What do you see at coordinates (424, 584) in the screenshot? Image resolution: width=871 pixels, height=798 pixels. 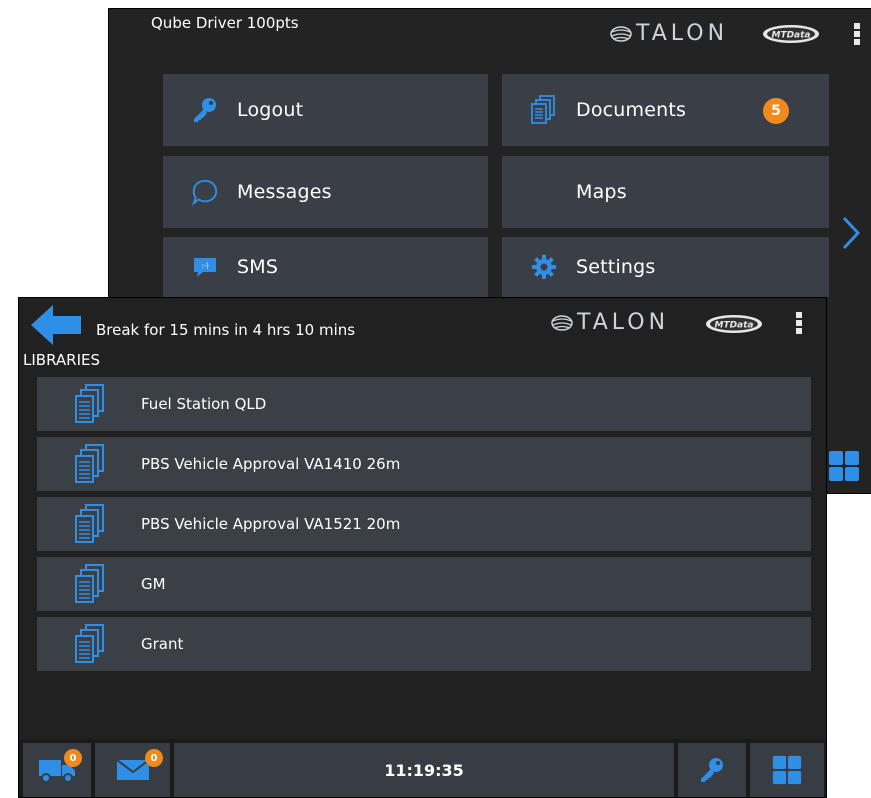 I see `library-item: GM` at bounding box center [424, 584].